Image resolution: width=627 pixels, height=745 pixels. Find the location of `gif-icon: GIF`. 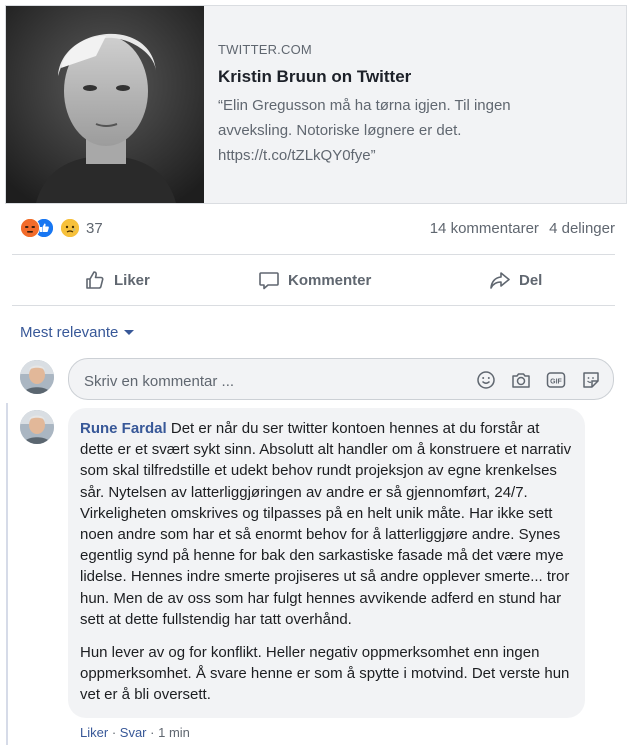

gif-icon: GIF is located at coordinates (556, 380).